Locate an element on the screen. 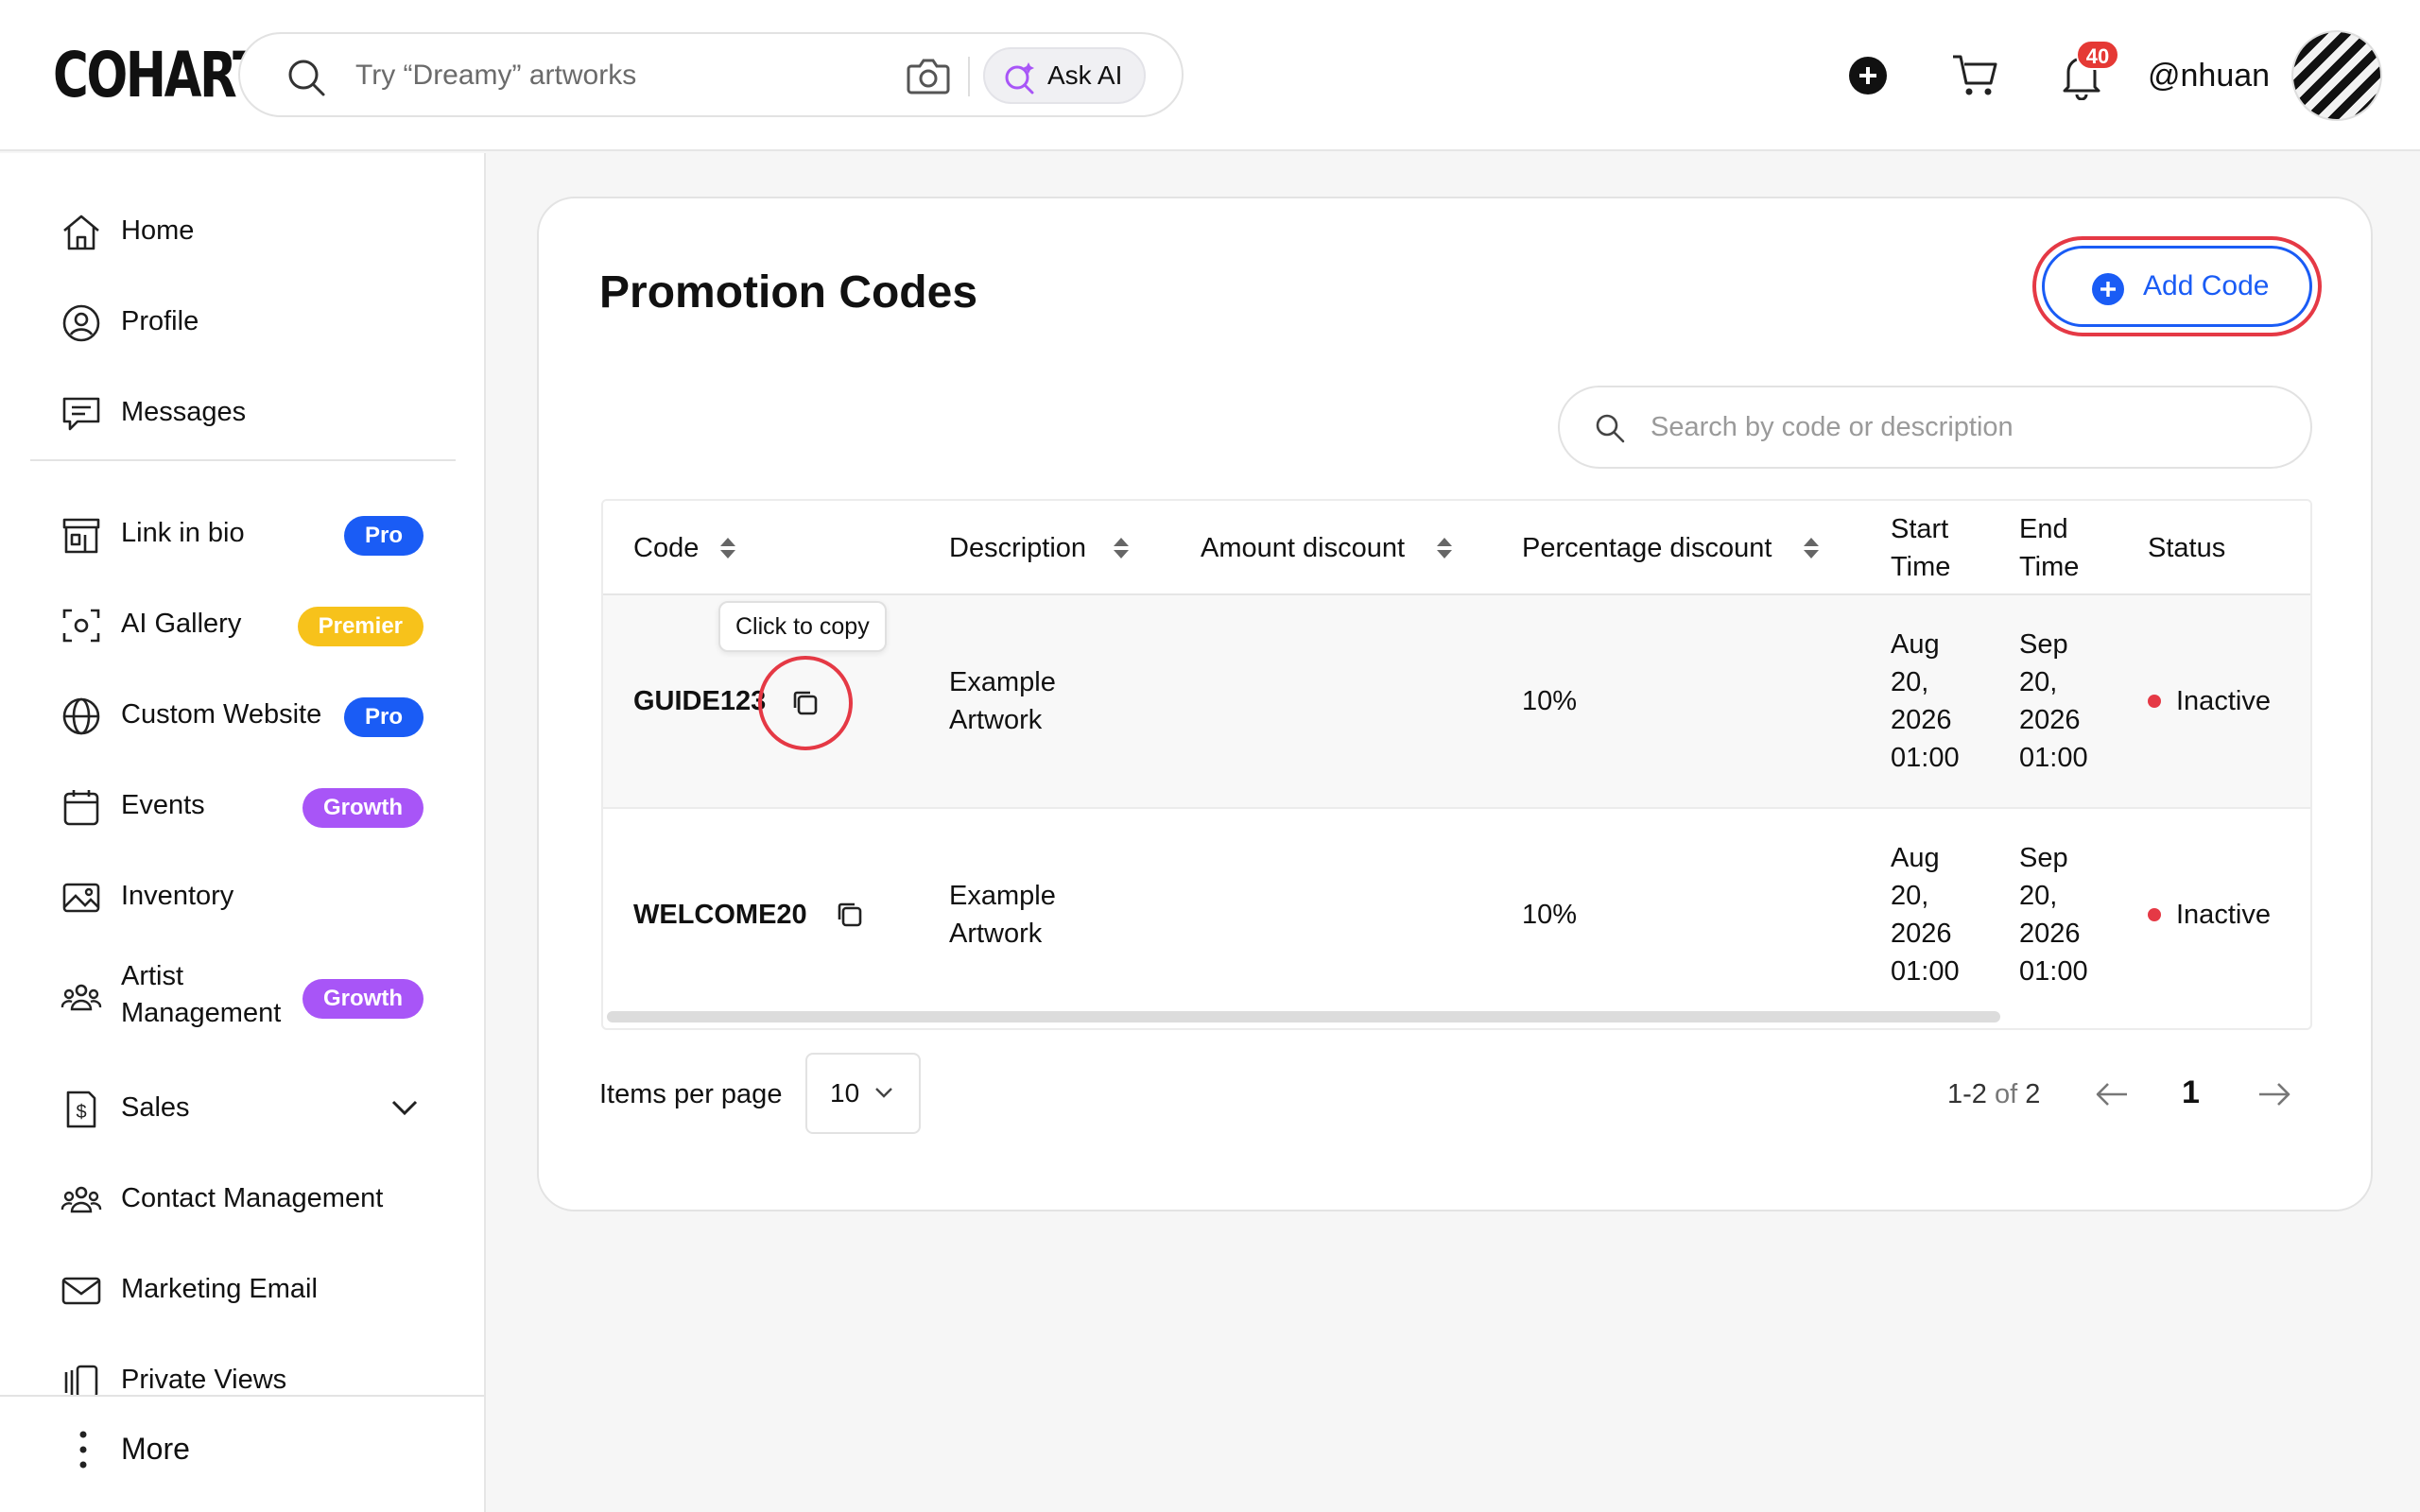  sidebar-item-label: Contact Management is located at coordinates (252, 1198).